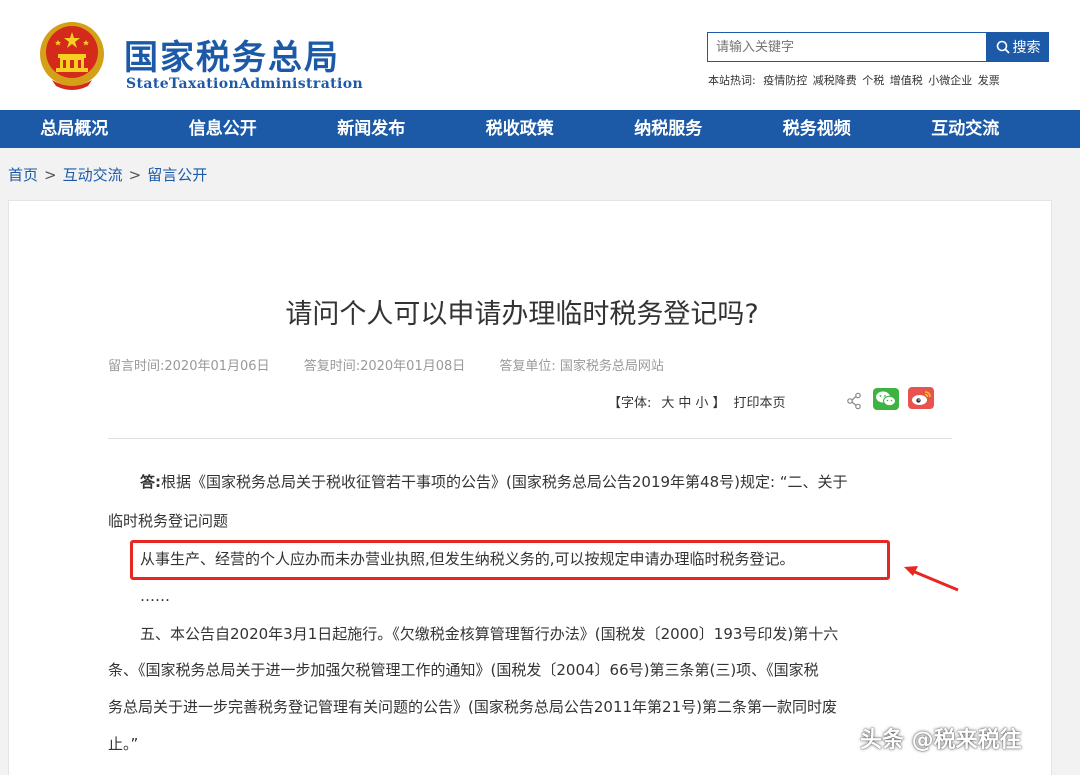 The width and height of the screenshot is (1080, 775). I want to click on reply-time: 答复时间:2020年01月08日, so click(384, 366).